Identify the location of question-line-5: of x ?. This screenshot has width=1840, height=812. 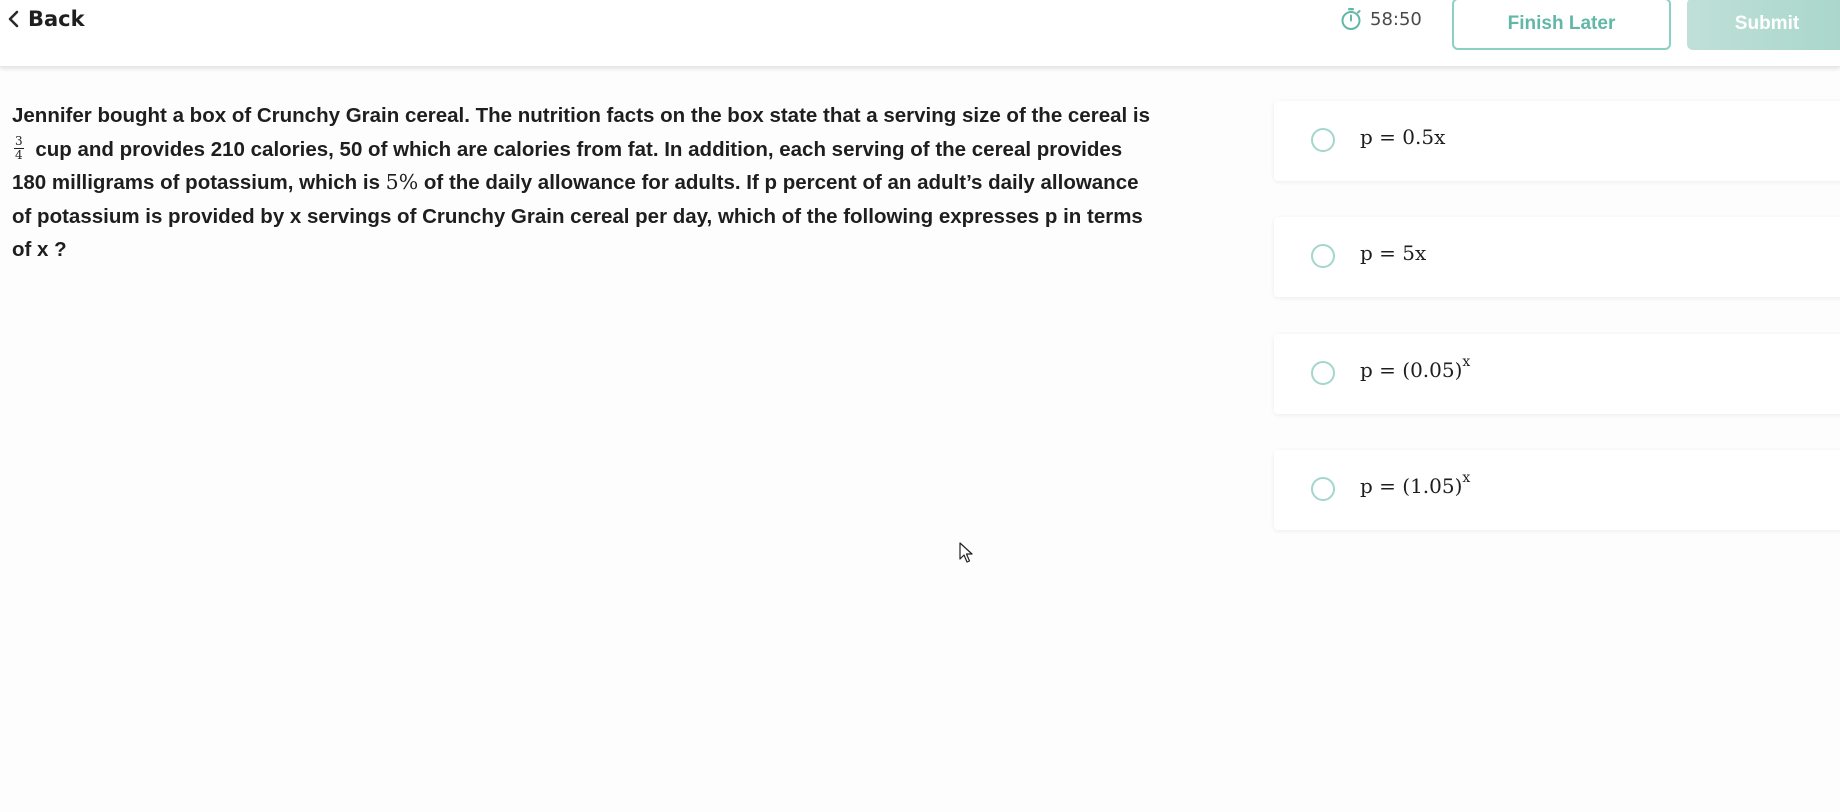
(39, 249).